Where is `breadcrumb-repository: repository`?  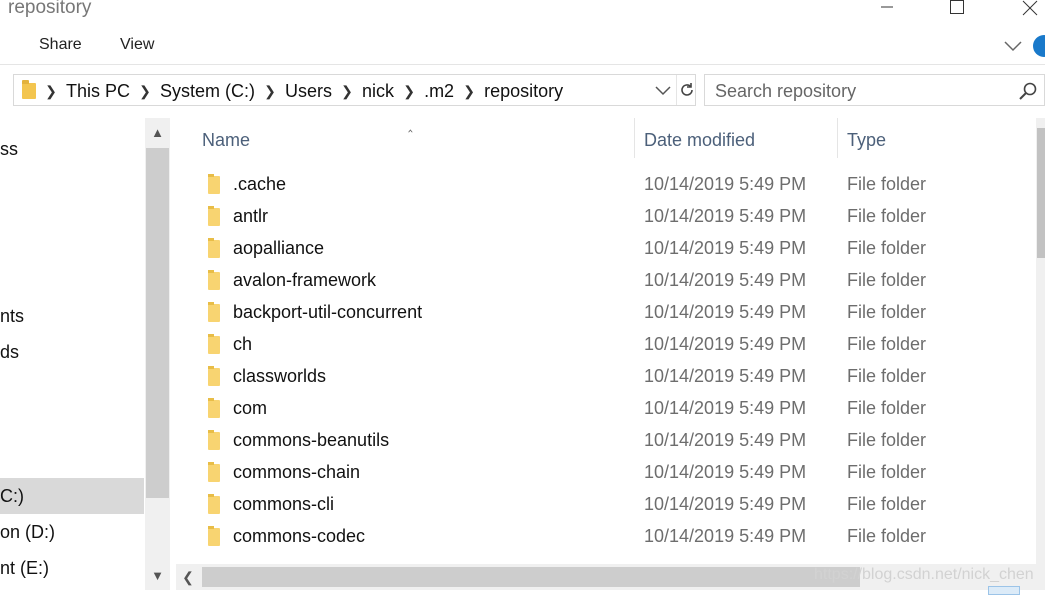 breadcrumb-repository: repository is located at coordinates (523, 91).